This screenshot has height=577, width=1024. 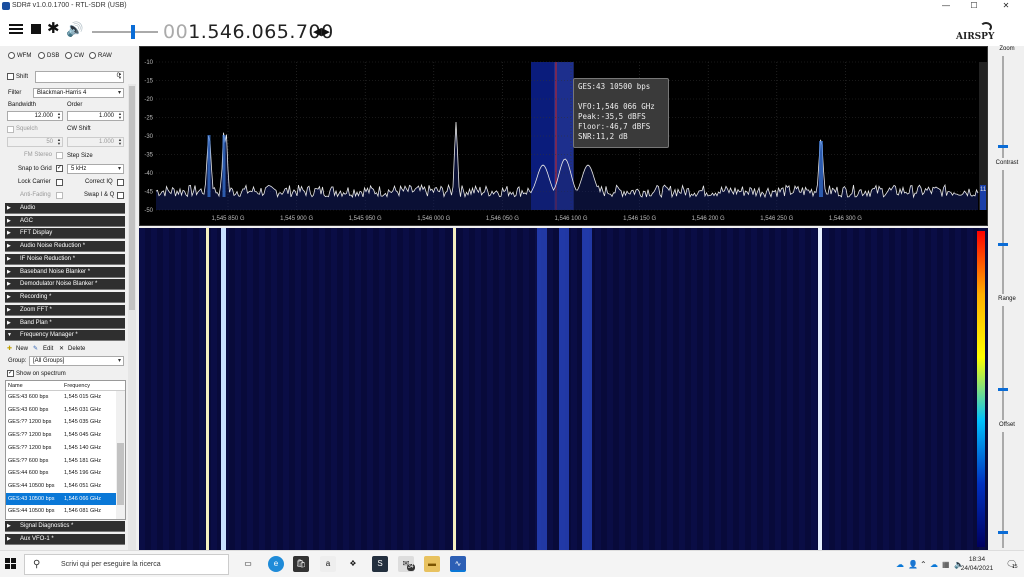 What do you see at coordinates (133, 32) in the screenshot?
I see `volume-slider-thumb` at bounding box center [133, 32].